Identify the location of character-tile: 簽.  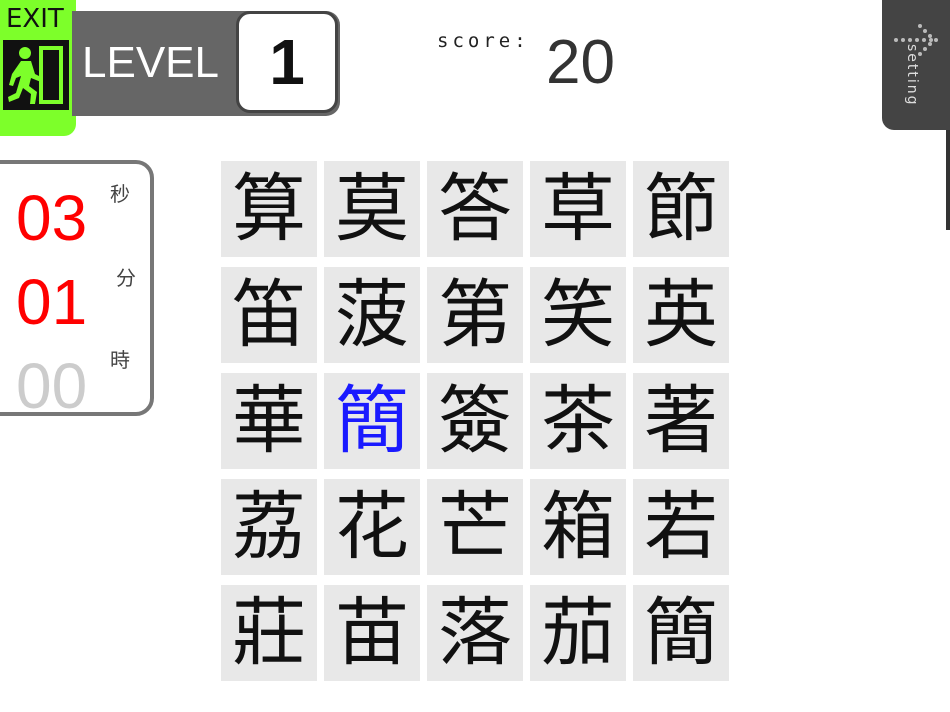
(475, 421).